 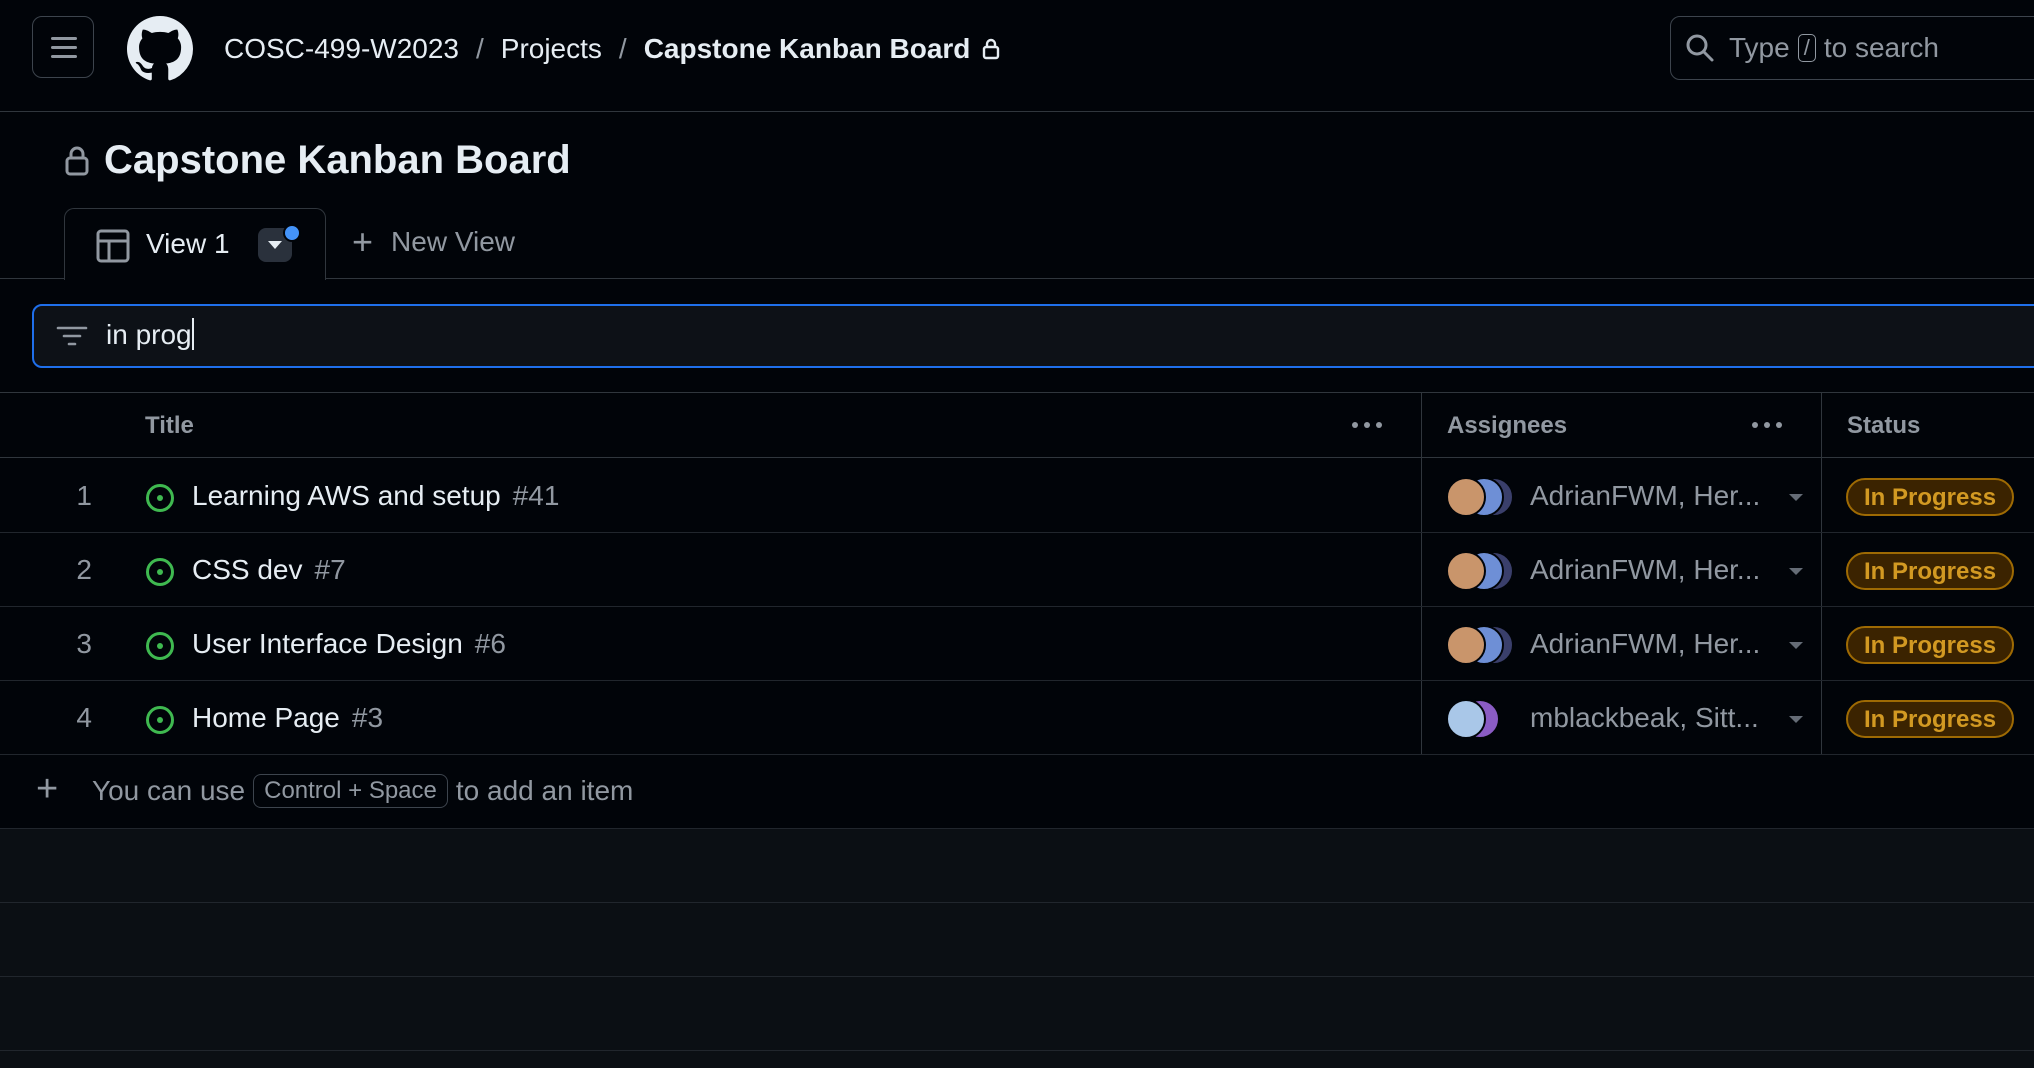 I want to click on lock-icon, so click(x=991, y=49).